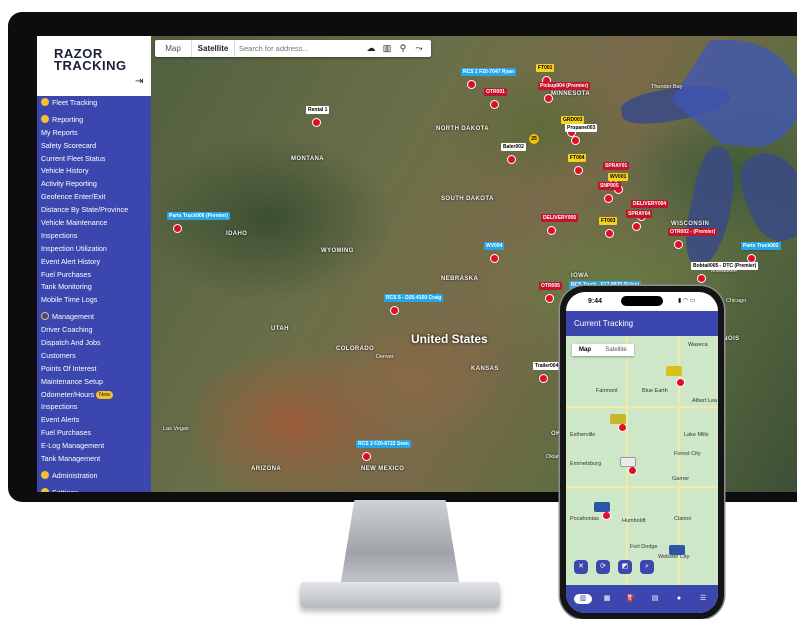 The image size is (797, 619). I want to click on satellite-view-button: Satellite, so click(213, 48).